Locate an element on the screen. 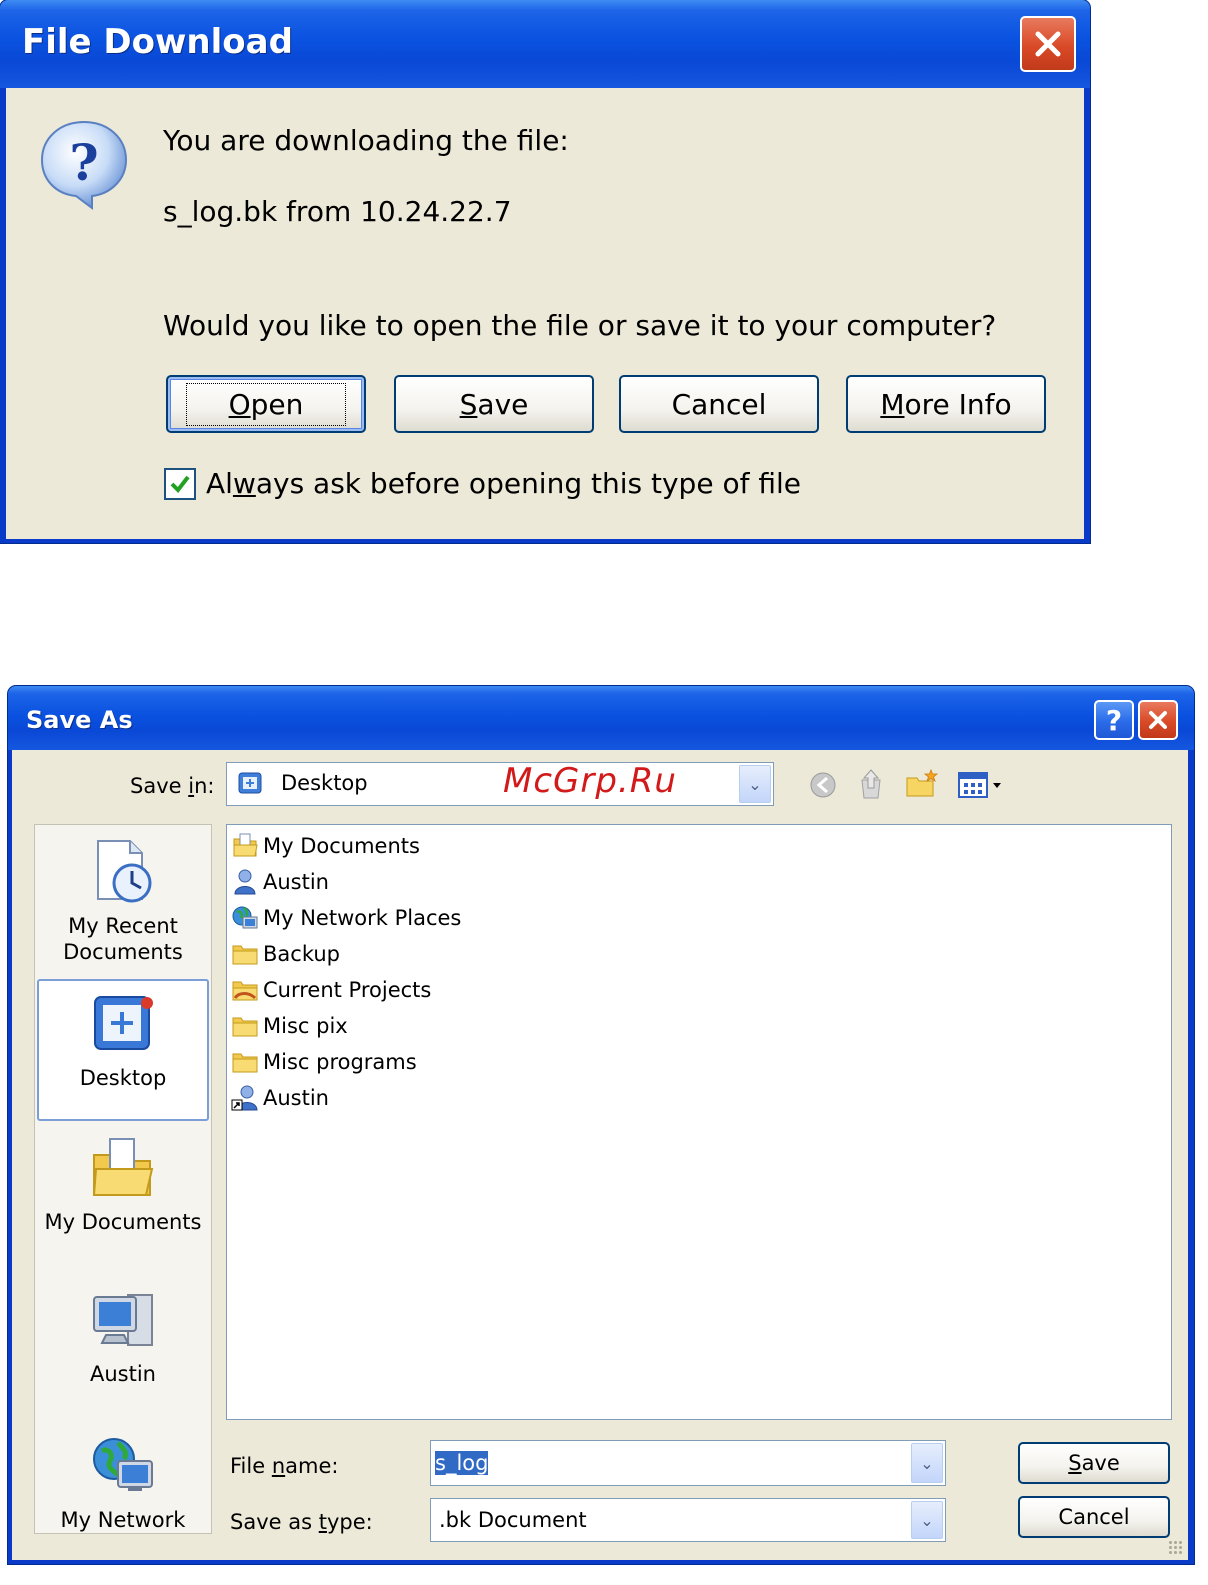 Image resolution: width=1208 pixels, height=1585 pixels. file-name-dropdown-button: ⌄ is located at coordinates (927, 1463).